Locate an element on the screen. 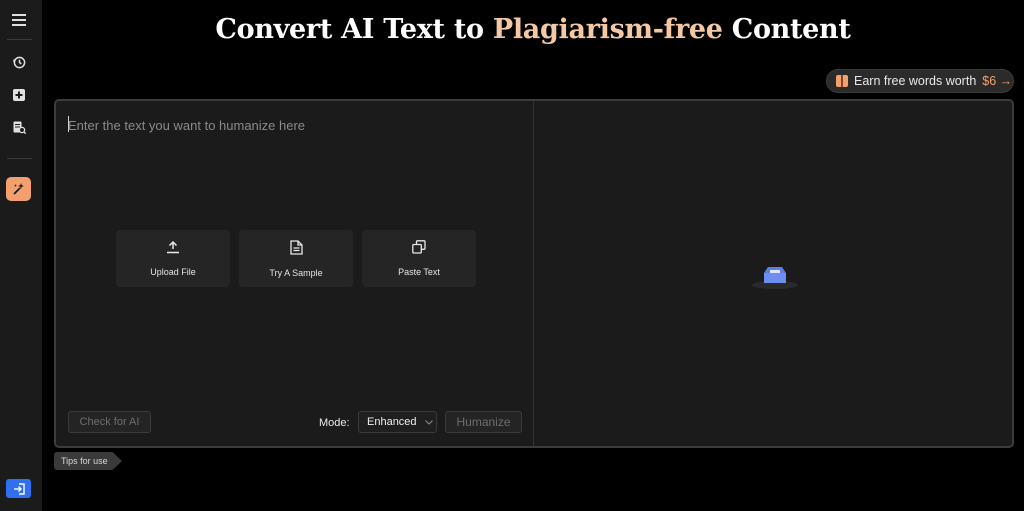 The width and height of the screenshot is (1024, 511). mode-label: Mode: is located at coordinates (334, 423).